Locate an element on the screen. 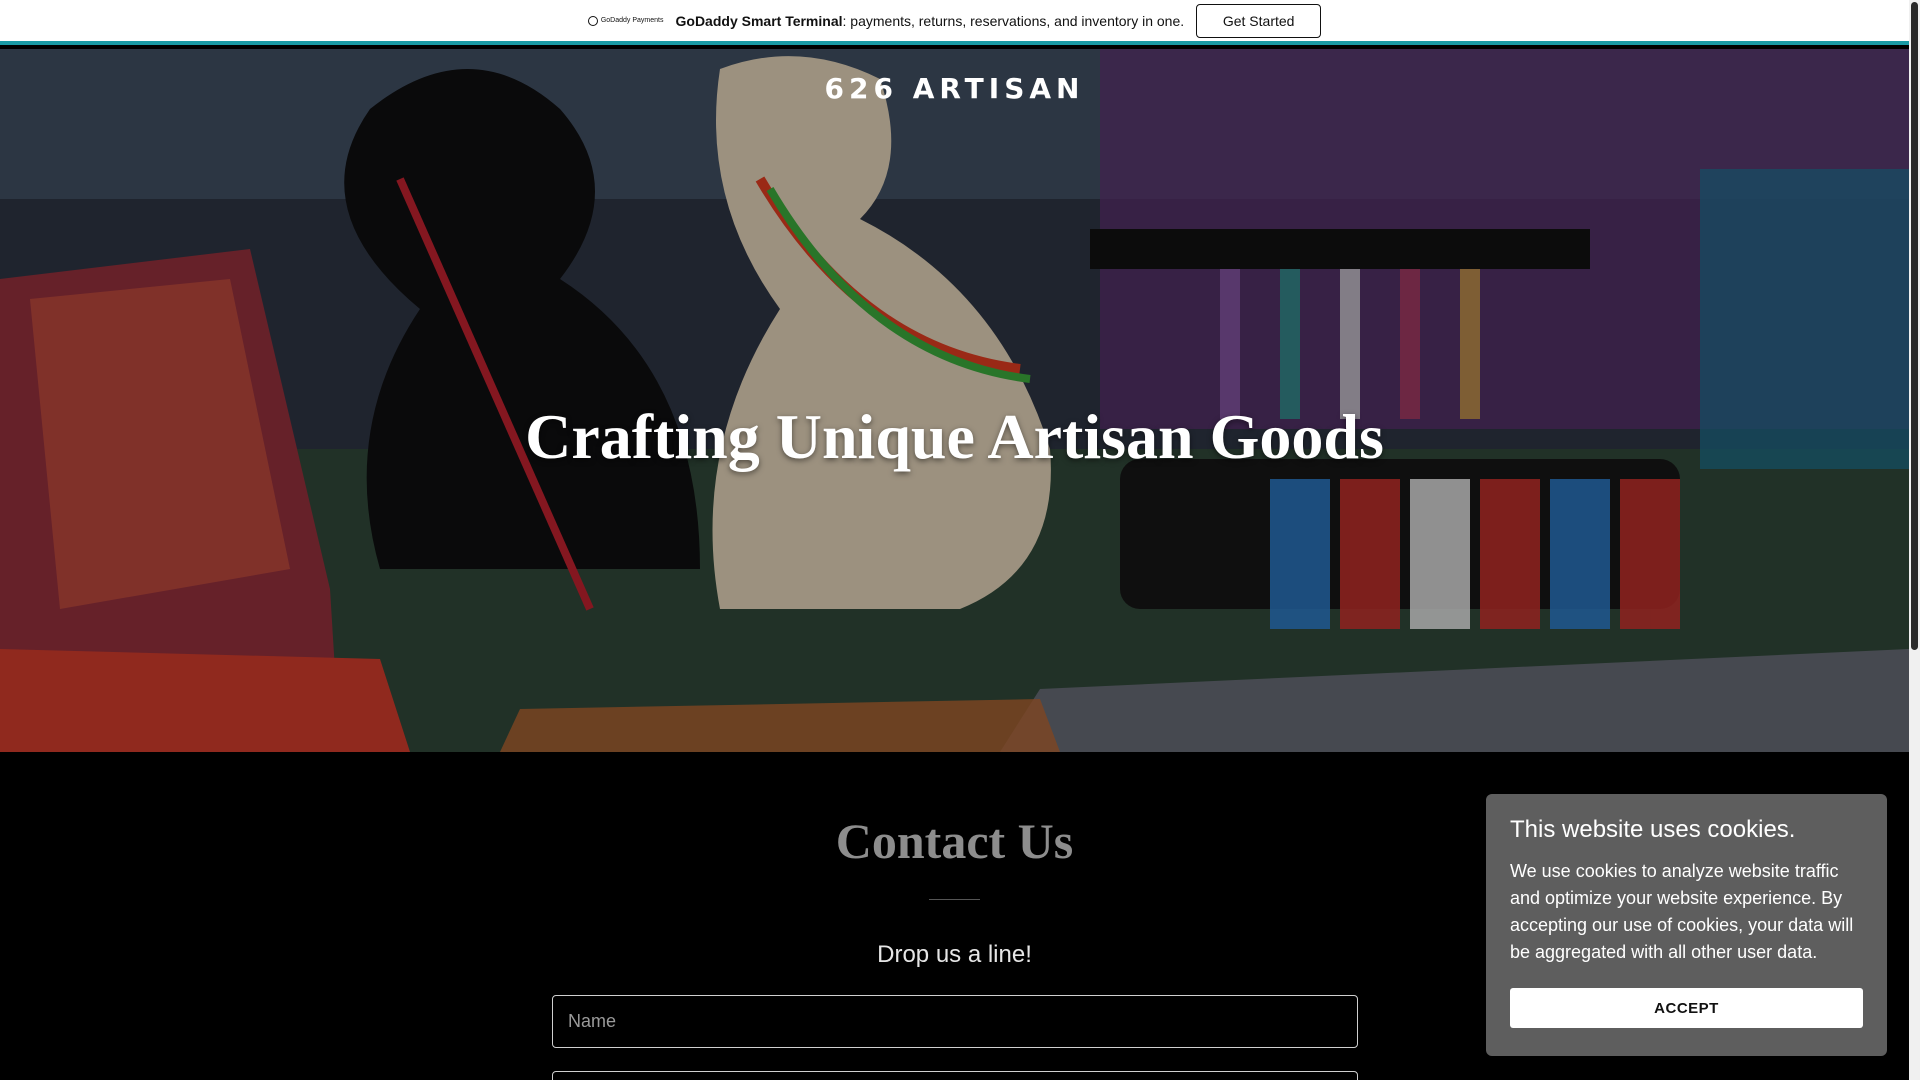 This screenshot has width=1920, height=1080. name-field is located at coordinates (955, 1021).